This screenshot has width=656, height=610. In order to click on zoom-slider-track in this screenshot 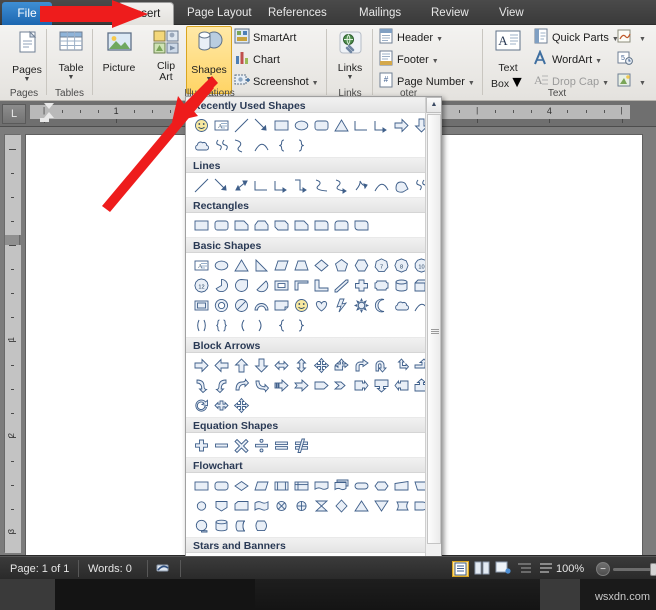, I will do `click(633, 569)`.